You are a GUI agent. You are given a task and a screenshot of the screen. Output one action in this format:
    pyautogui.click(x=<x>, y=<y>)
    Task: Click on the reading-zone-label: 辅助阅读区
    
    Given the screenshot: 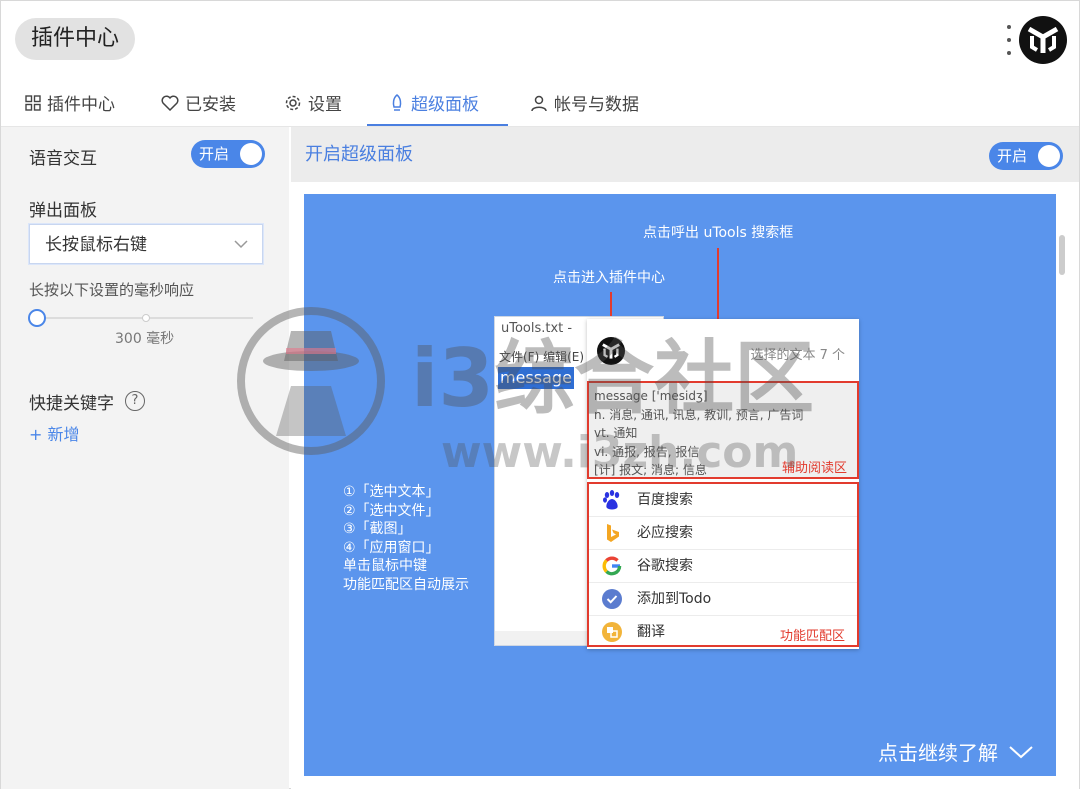 What is the action you would take?
    pyautogui.click(x=815, y=468)
    